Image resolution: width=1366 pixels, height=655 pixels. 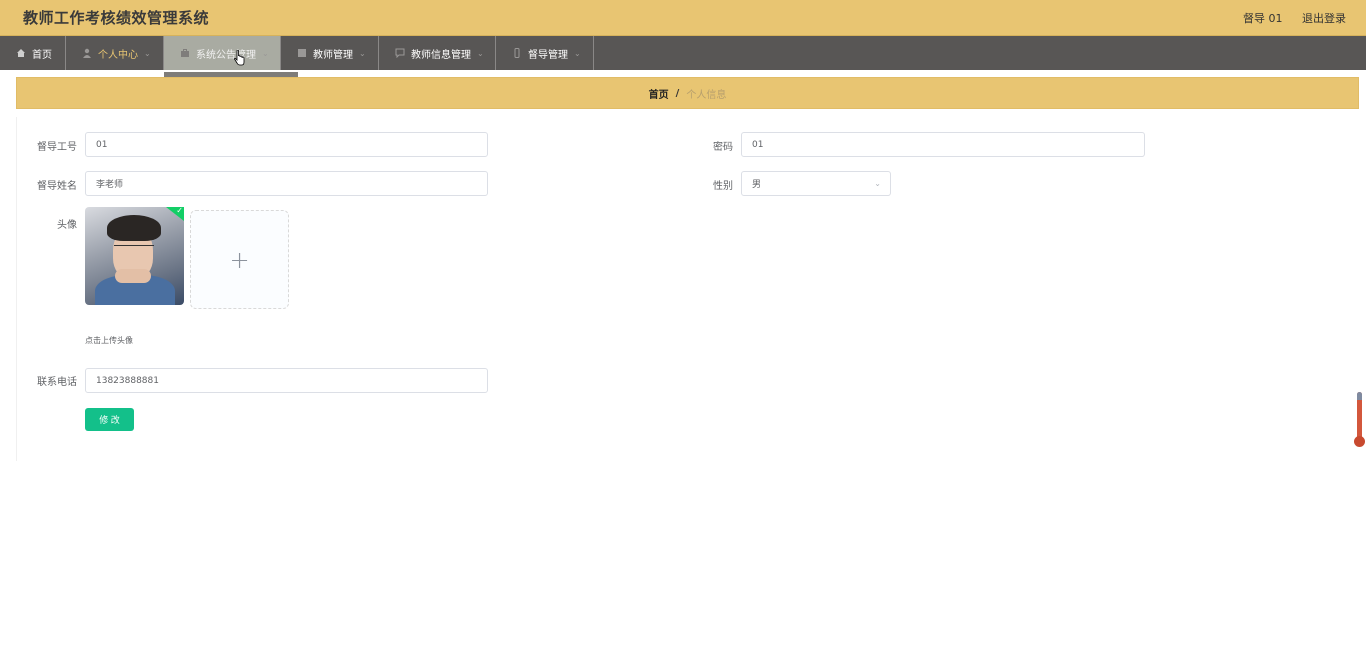 What do you see at coordinates (683, 18) in the screenshot?
I see `top-header: 教师工作考核绩效管理系统 督导 01 退出登录` at bounding box center [683, 18].